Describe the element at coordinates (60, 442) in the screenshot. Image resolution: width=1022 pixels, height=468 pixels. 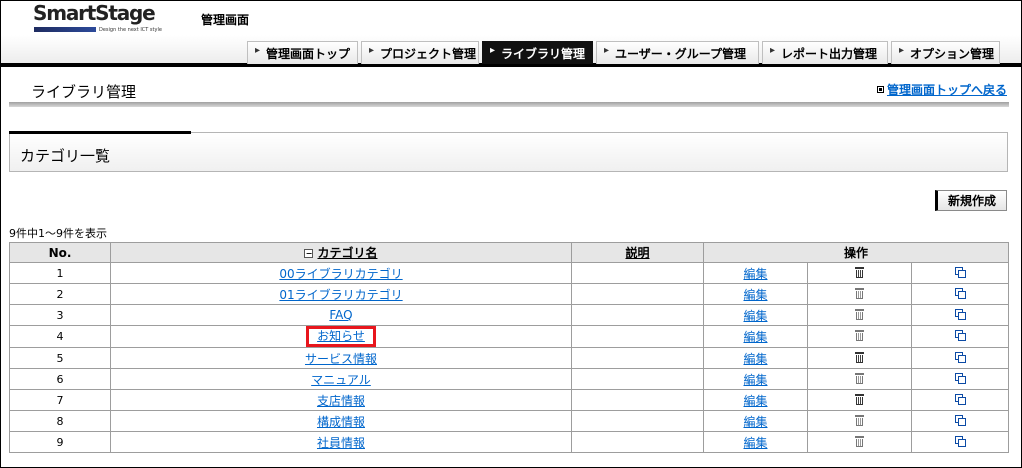
I see `row-no: 9` at that location.